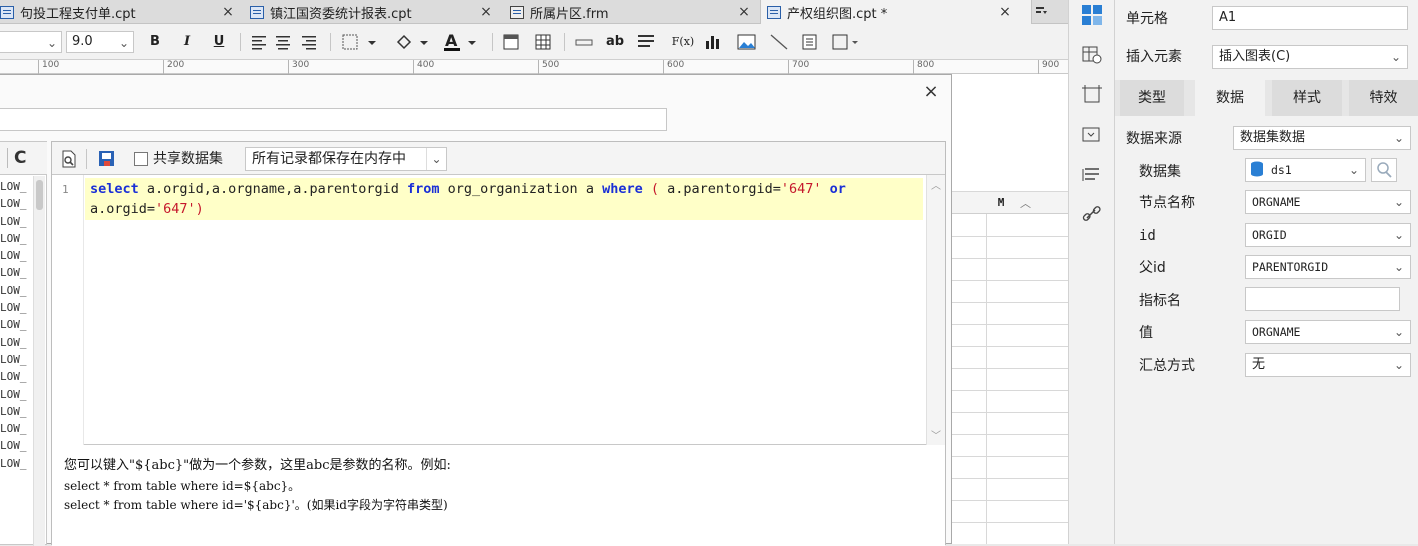 This screenshot has width=1418, height=546. What do you see at coordinates (1328, 202) in the screenshot?
I see `node-name-select: ORGNAME ⌄` at bounding box center [1328, 202].